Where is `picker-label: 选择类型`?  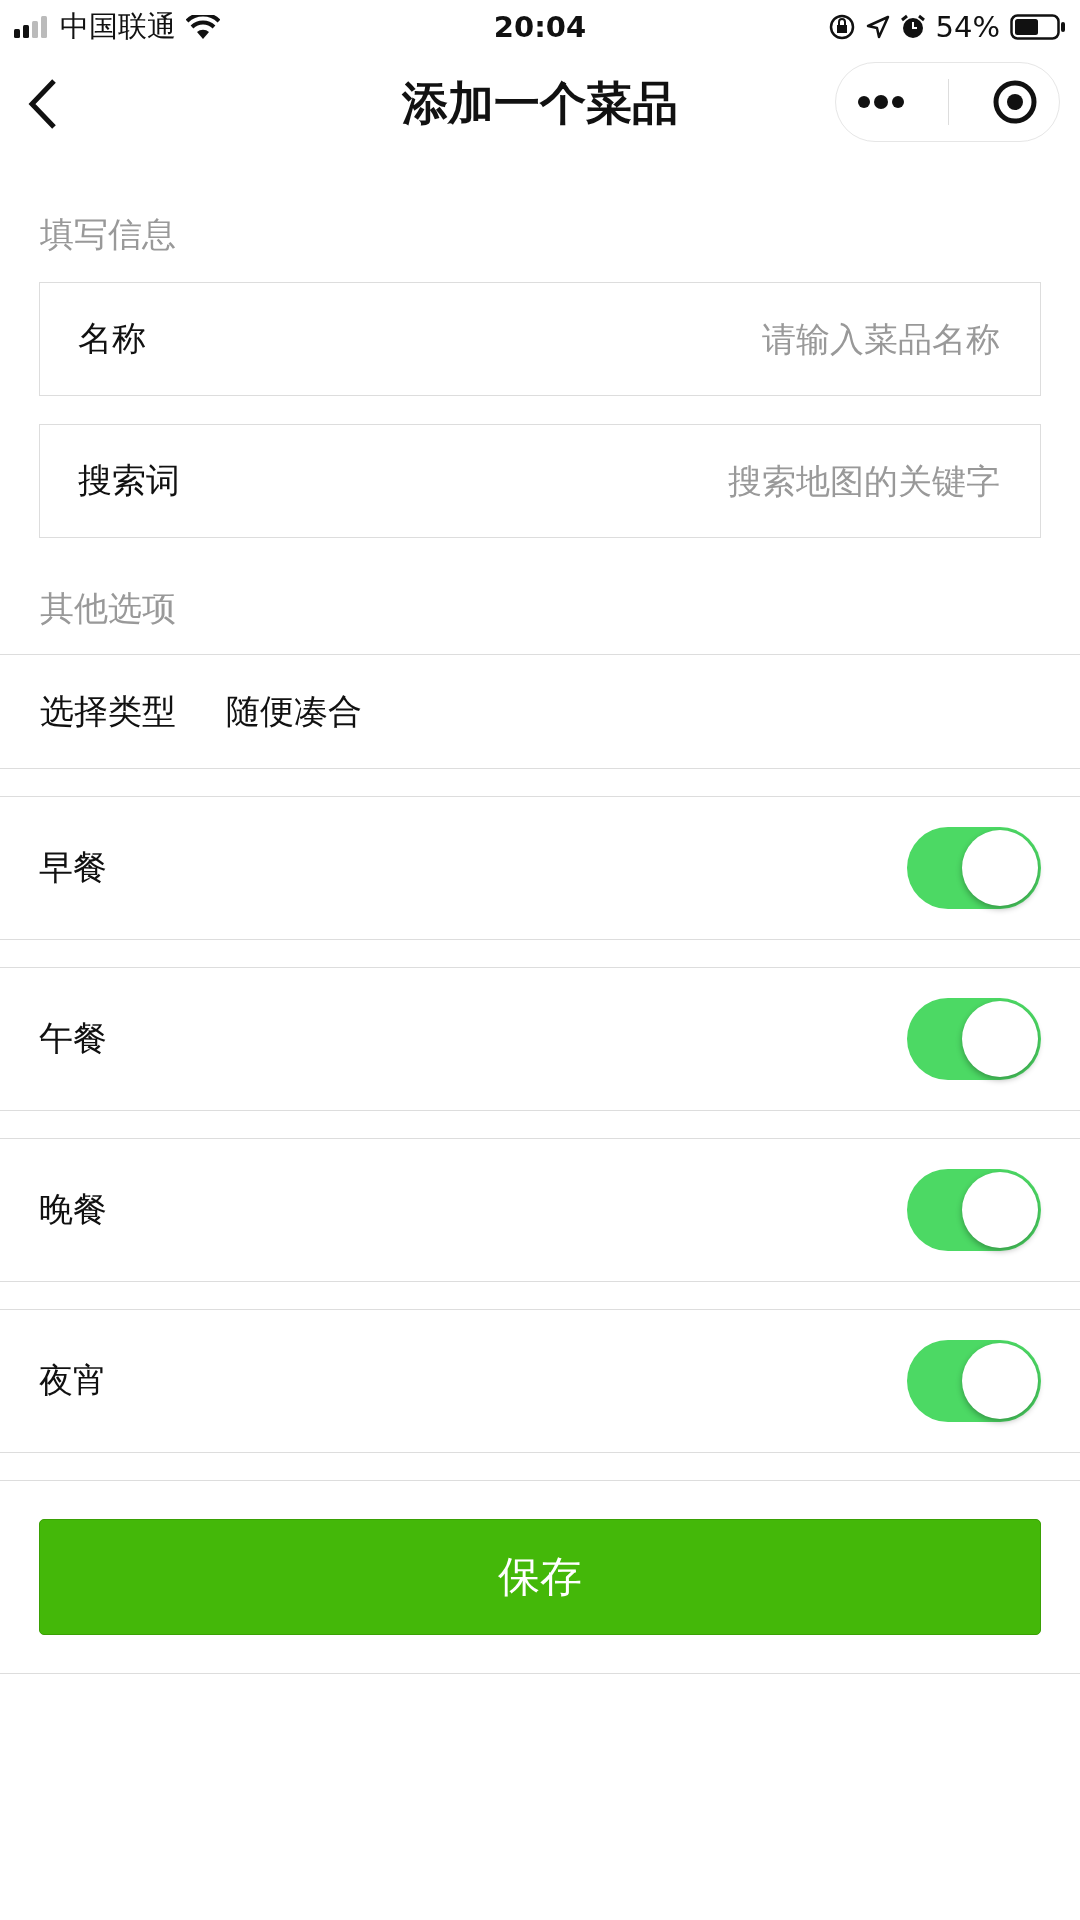 picker-label: 选择类型 is located at coordinates (108, 711).